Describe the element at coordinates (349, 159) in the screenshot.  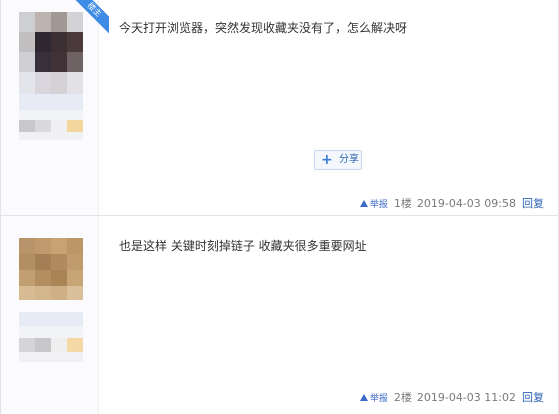
I see `share-label: 分享` at that location.